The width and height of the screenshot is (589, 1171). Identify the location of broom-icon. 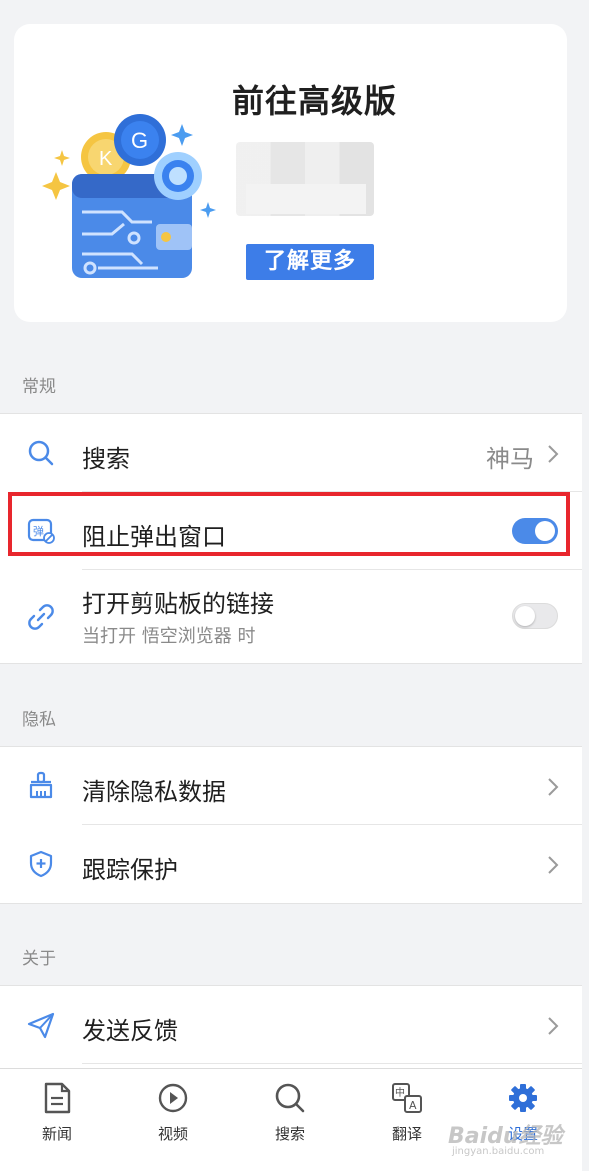
(41, 785).